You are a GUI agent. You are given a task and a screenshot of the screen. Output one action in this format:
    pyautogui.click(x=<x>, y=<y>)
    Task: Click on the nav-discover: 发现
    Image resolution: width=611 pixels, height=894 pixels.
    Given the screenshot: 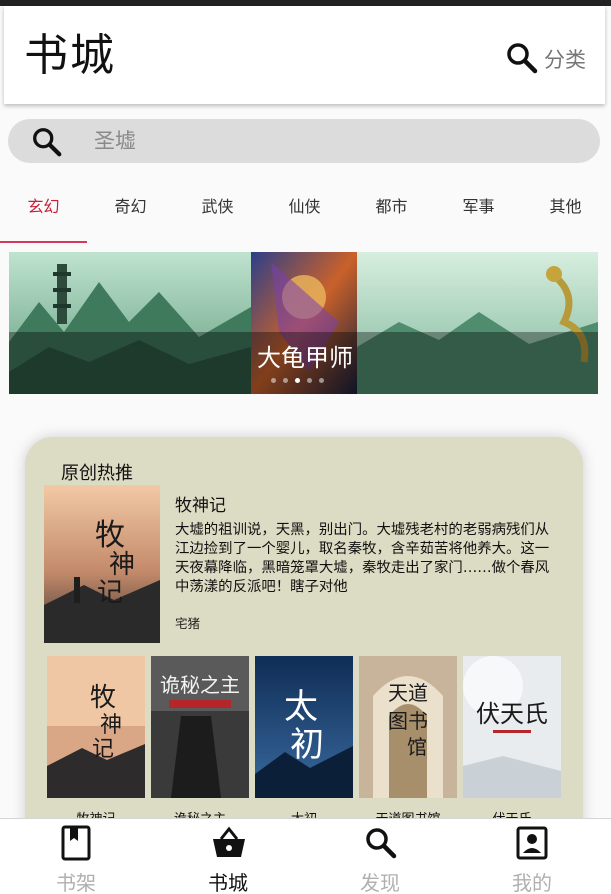 What is the action you would take?
    pyautogui.click(x=380, y=856)
    